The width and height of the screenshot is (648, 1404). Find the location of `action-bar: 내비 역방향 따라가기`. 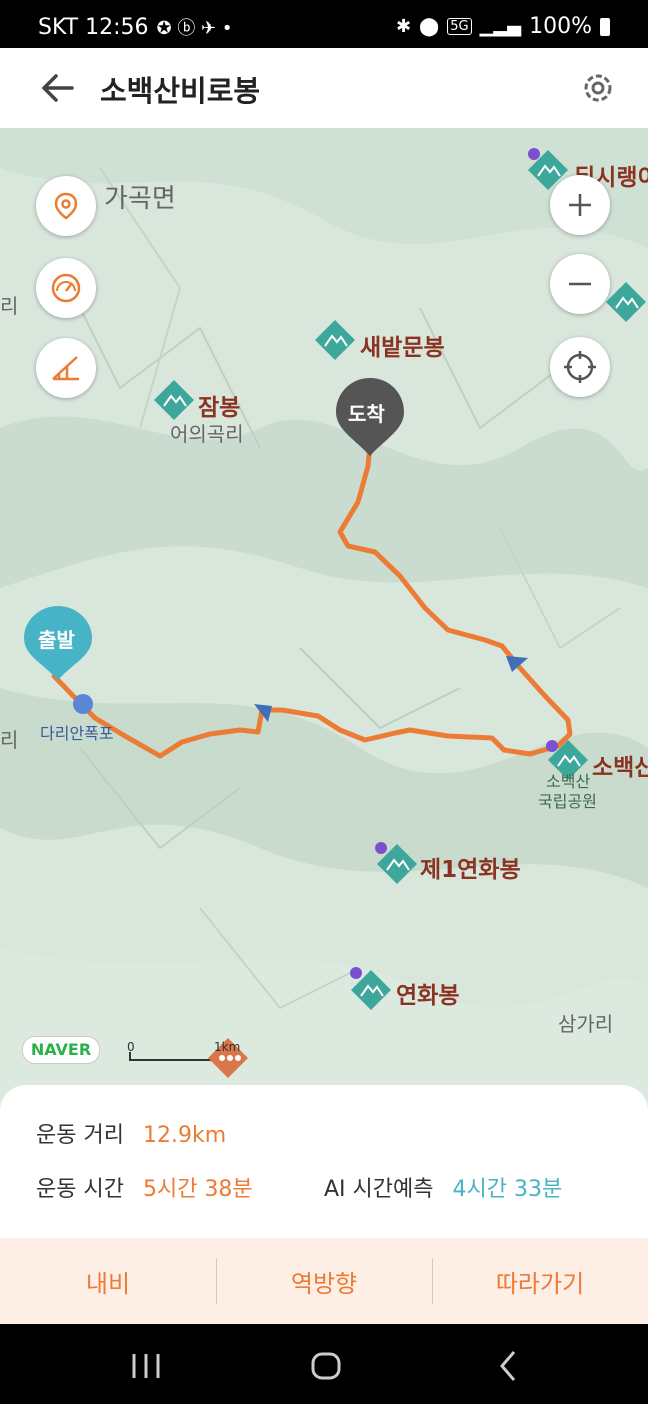

action-bar: 내비 역방향 따라가기 is located at coordinates (324, 1281).